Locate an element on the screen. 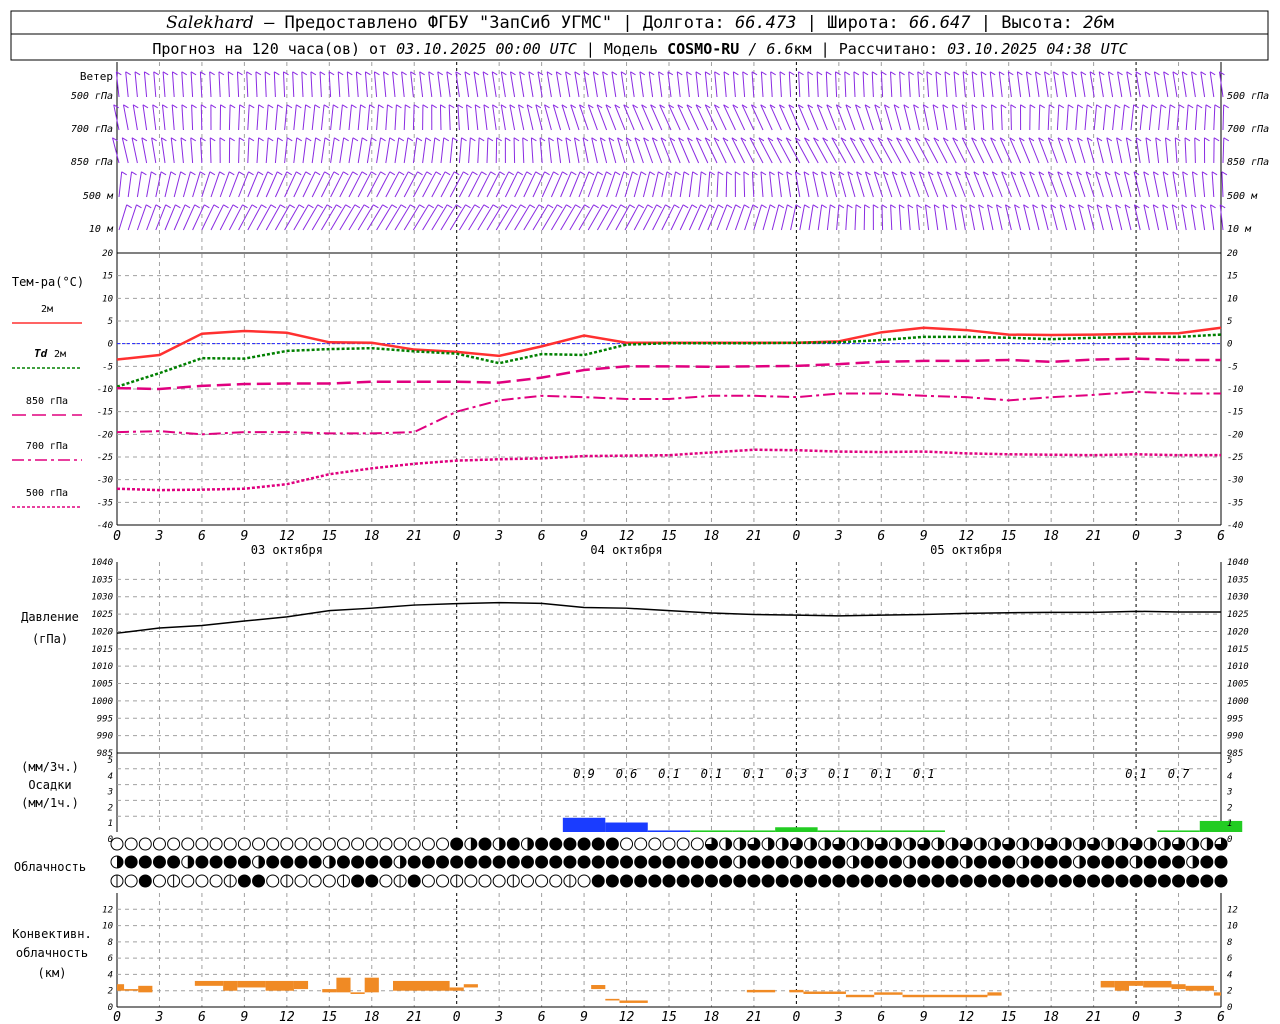 The height and width of the screenshot is (1024, 1280). legend-label: 850 гПа is located at coordinates (47, 401).